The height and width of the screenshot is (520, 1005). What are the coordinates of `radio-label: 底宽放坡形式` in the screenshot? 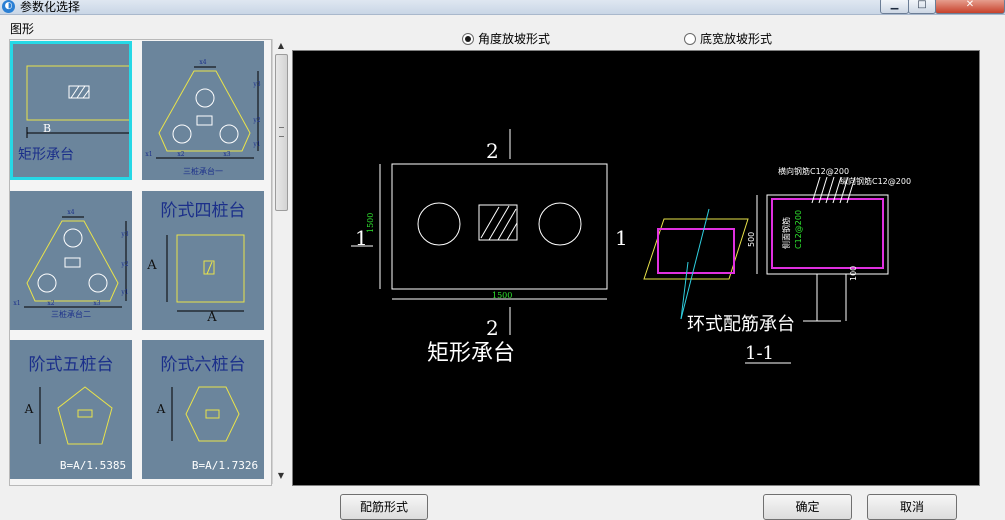 It's located at (736, 39).